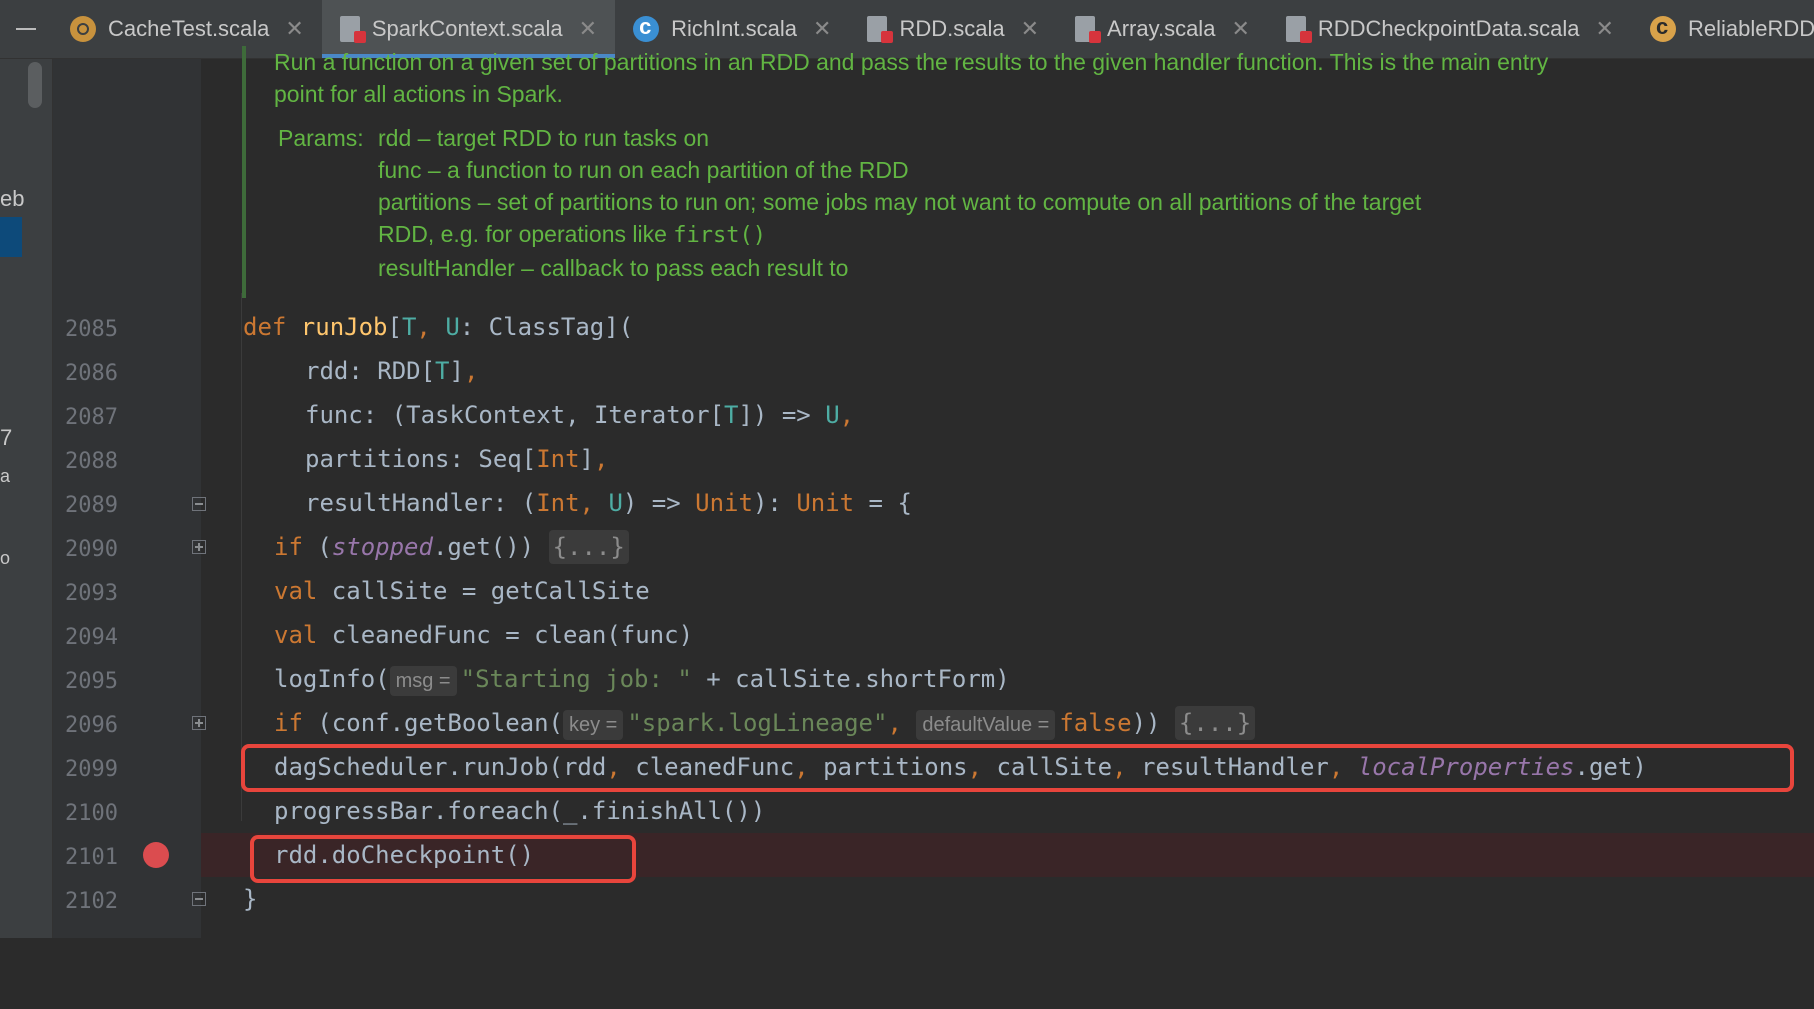 Image resolution: width=1814 pixels, height=1009 pixels. I want to click on code-token: (conf.getBoolean(, so click(440, 723).